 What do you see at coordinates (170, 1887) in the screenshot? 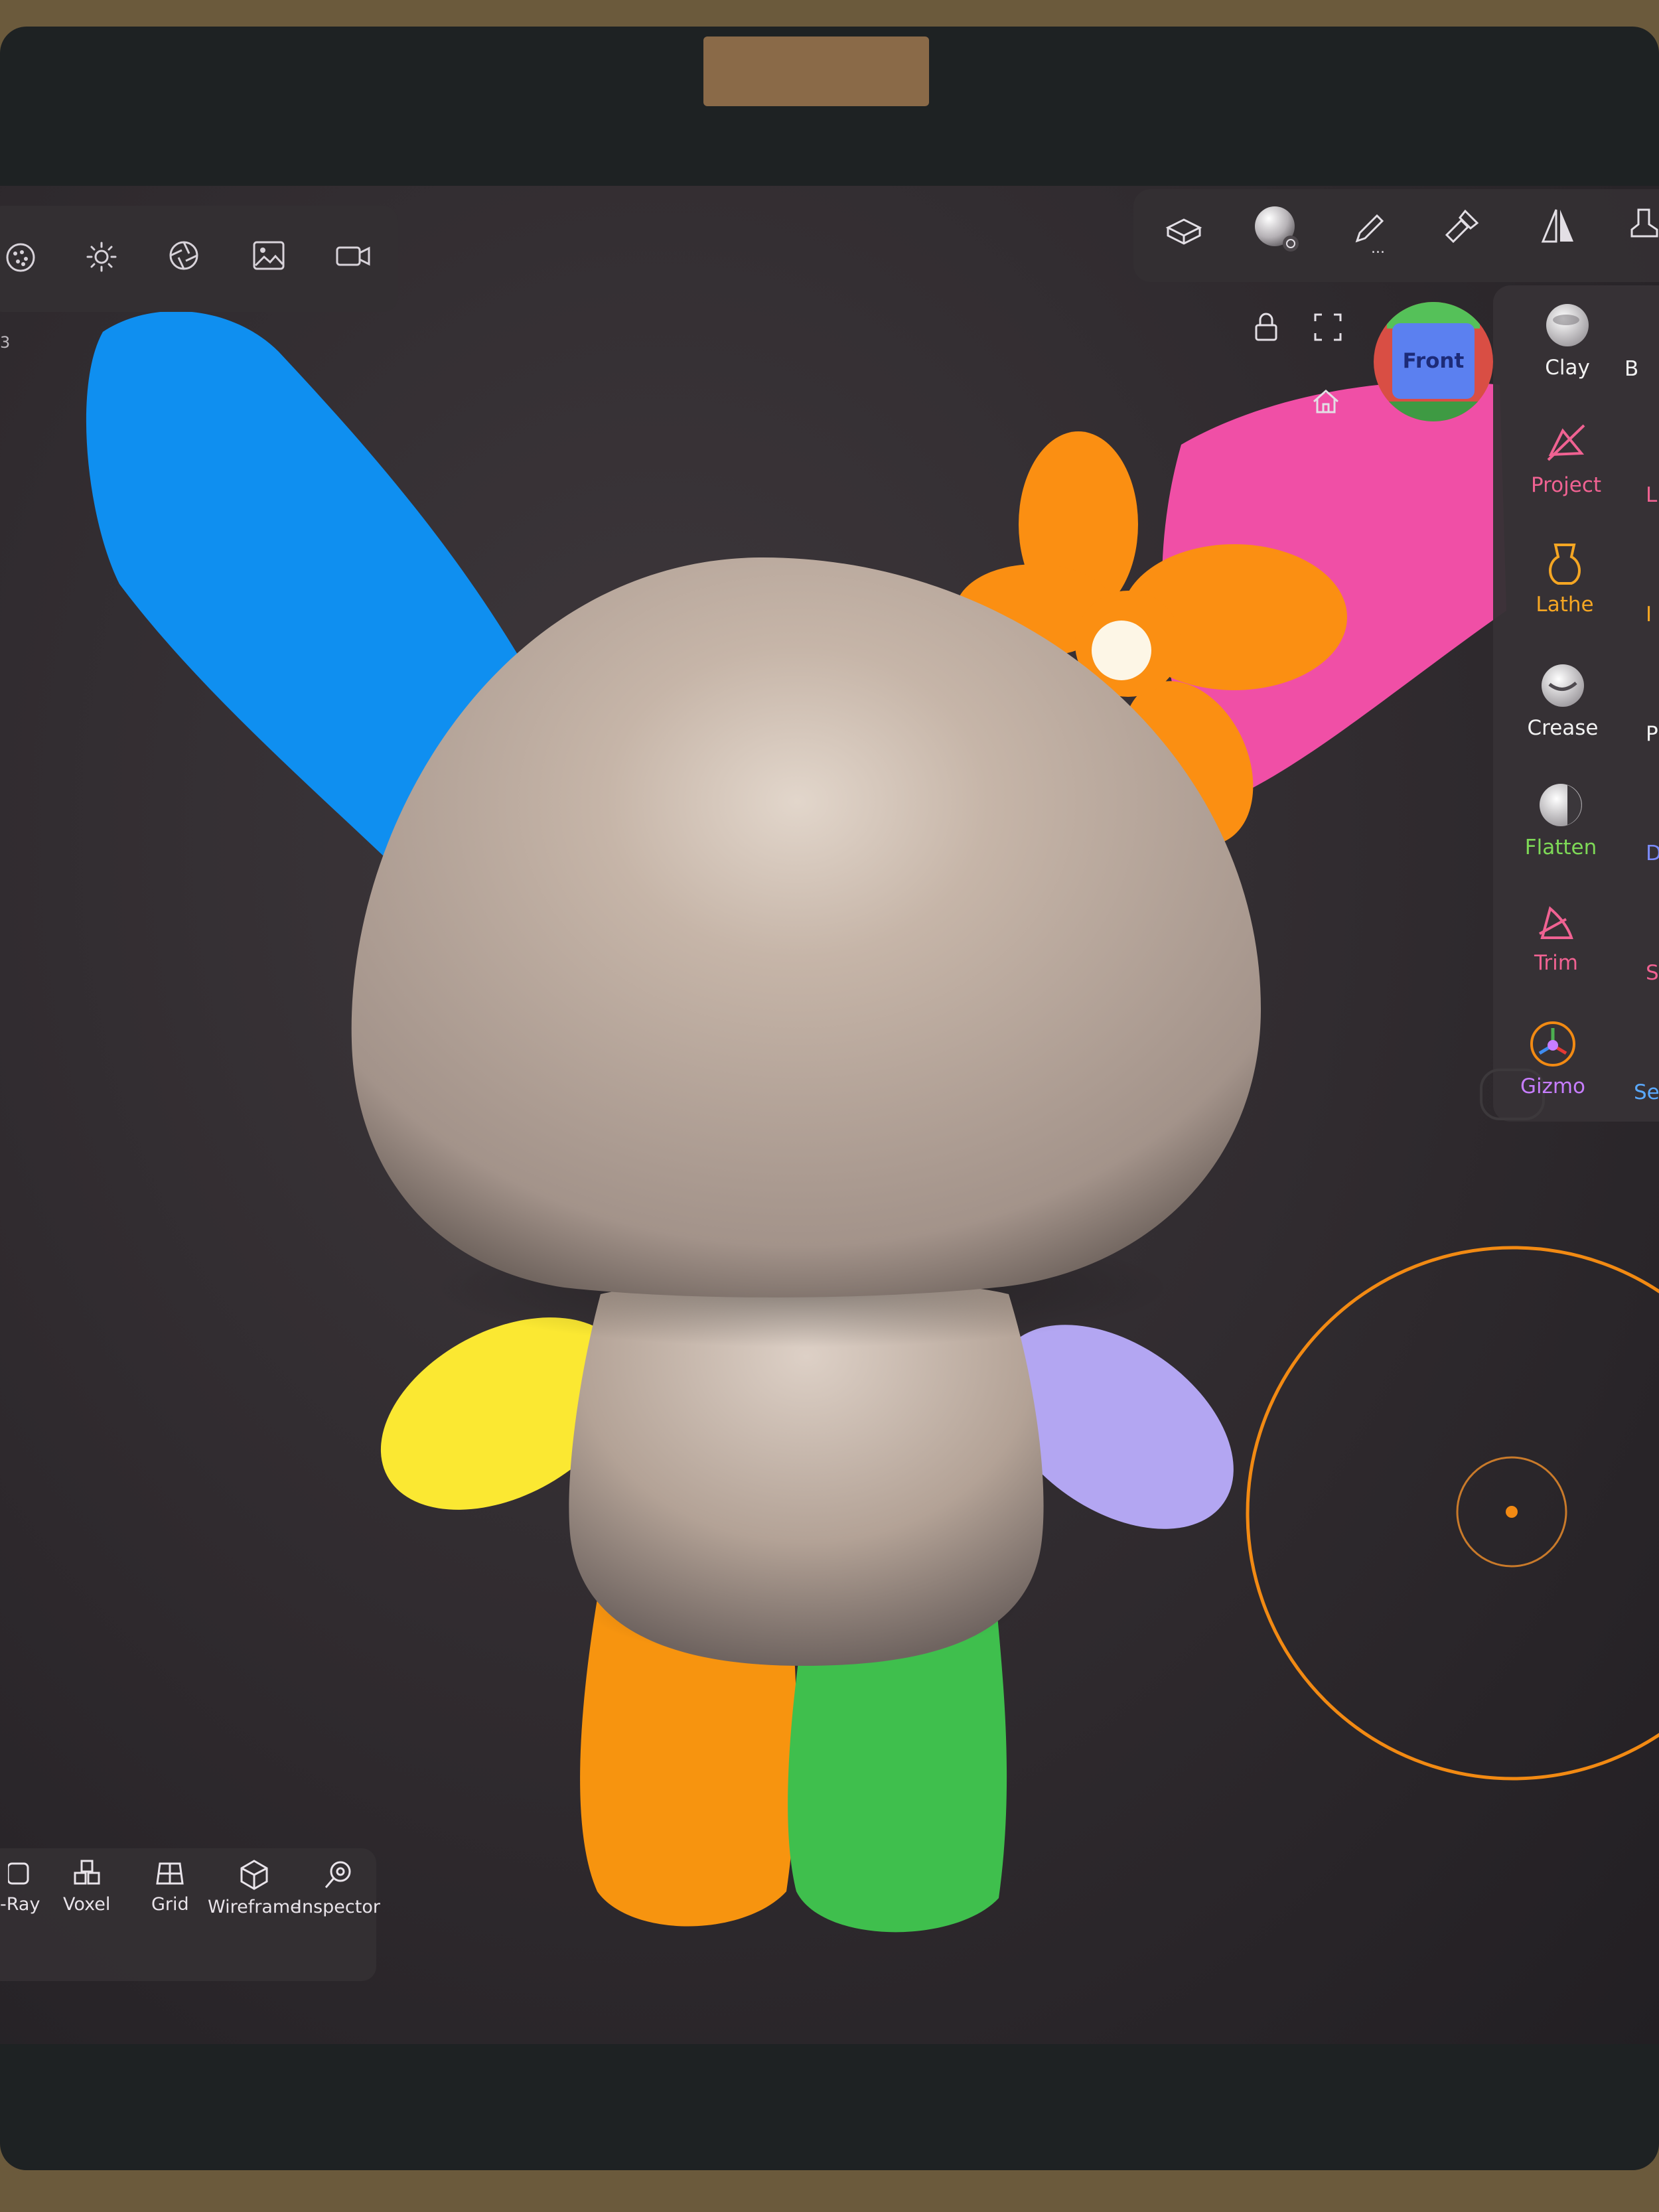
I see `grid-button: Grid` at bounding box center [170, 1887].